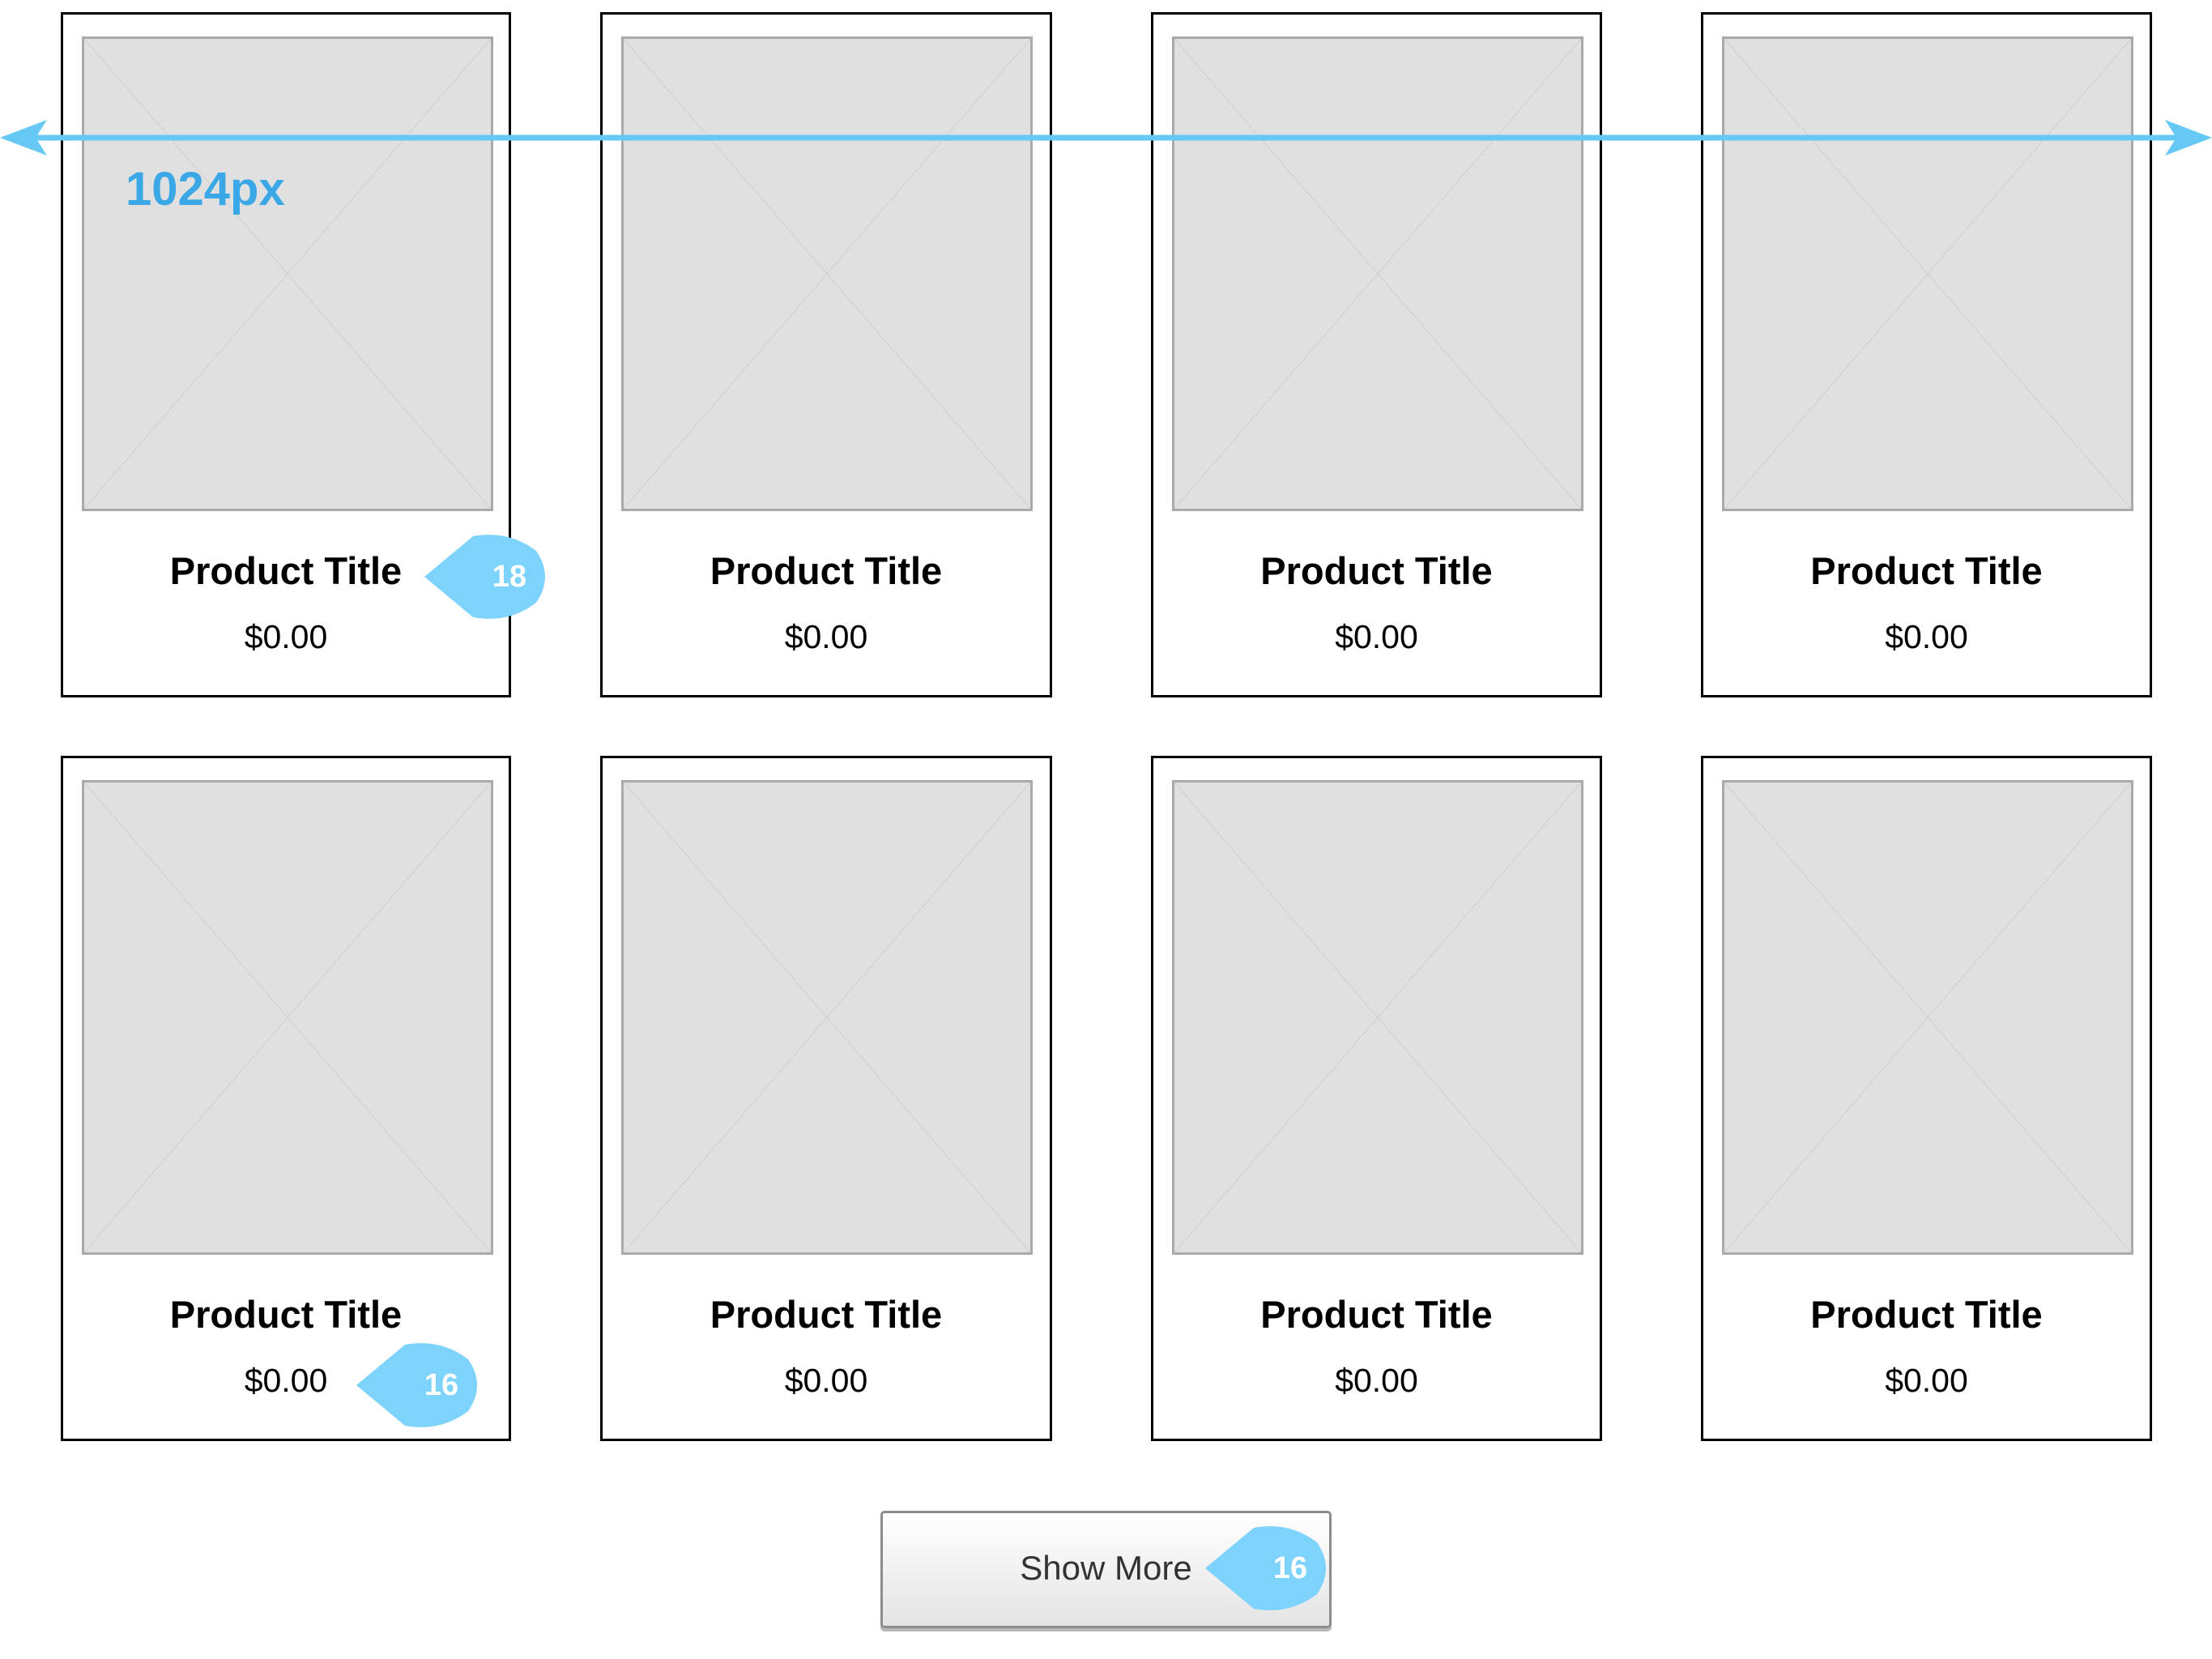  I want to click on font-size-annotation-badge: 18, so click(487, 577).